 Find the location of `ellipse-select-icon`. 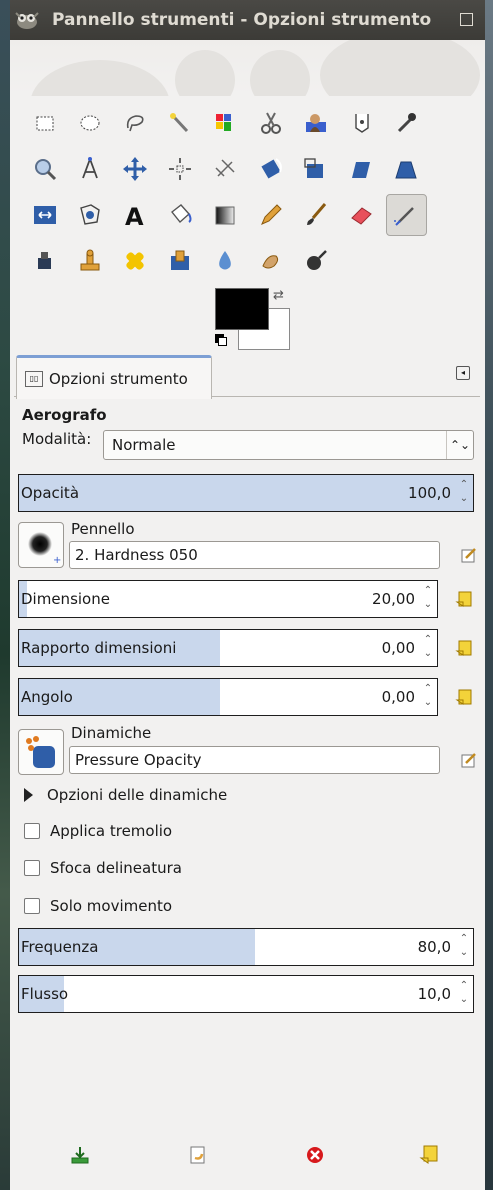

ellipse-select-icon is located at coordinates (89, 123).